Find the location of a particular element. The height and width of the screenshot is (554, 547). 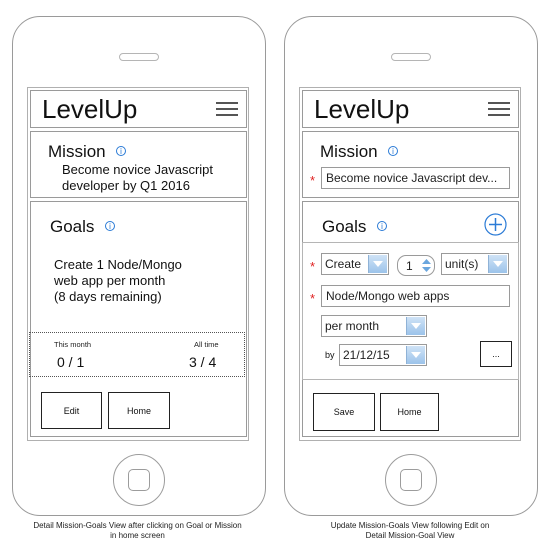

save-button: Save is located at coordinates (344, 412).